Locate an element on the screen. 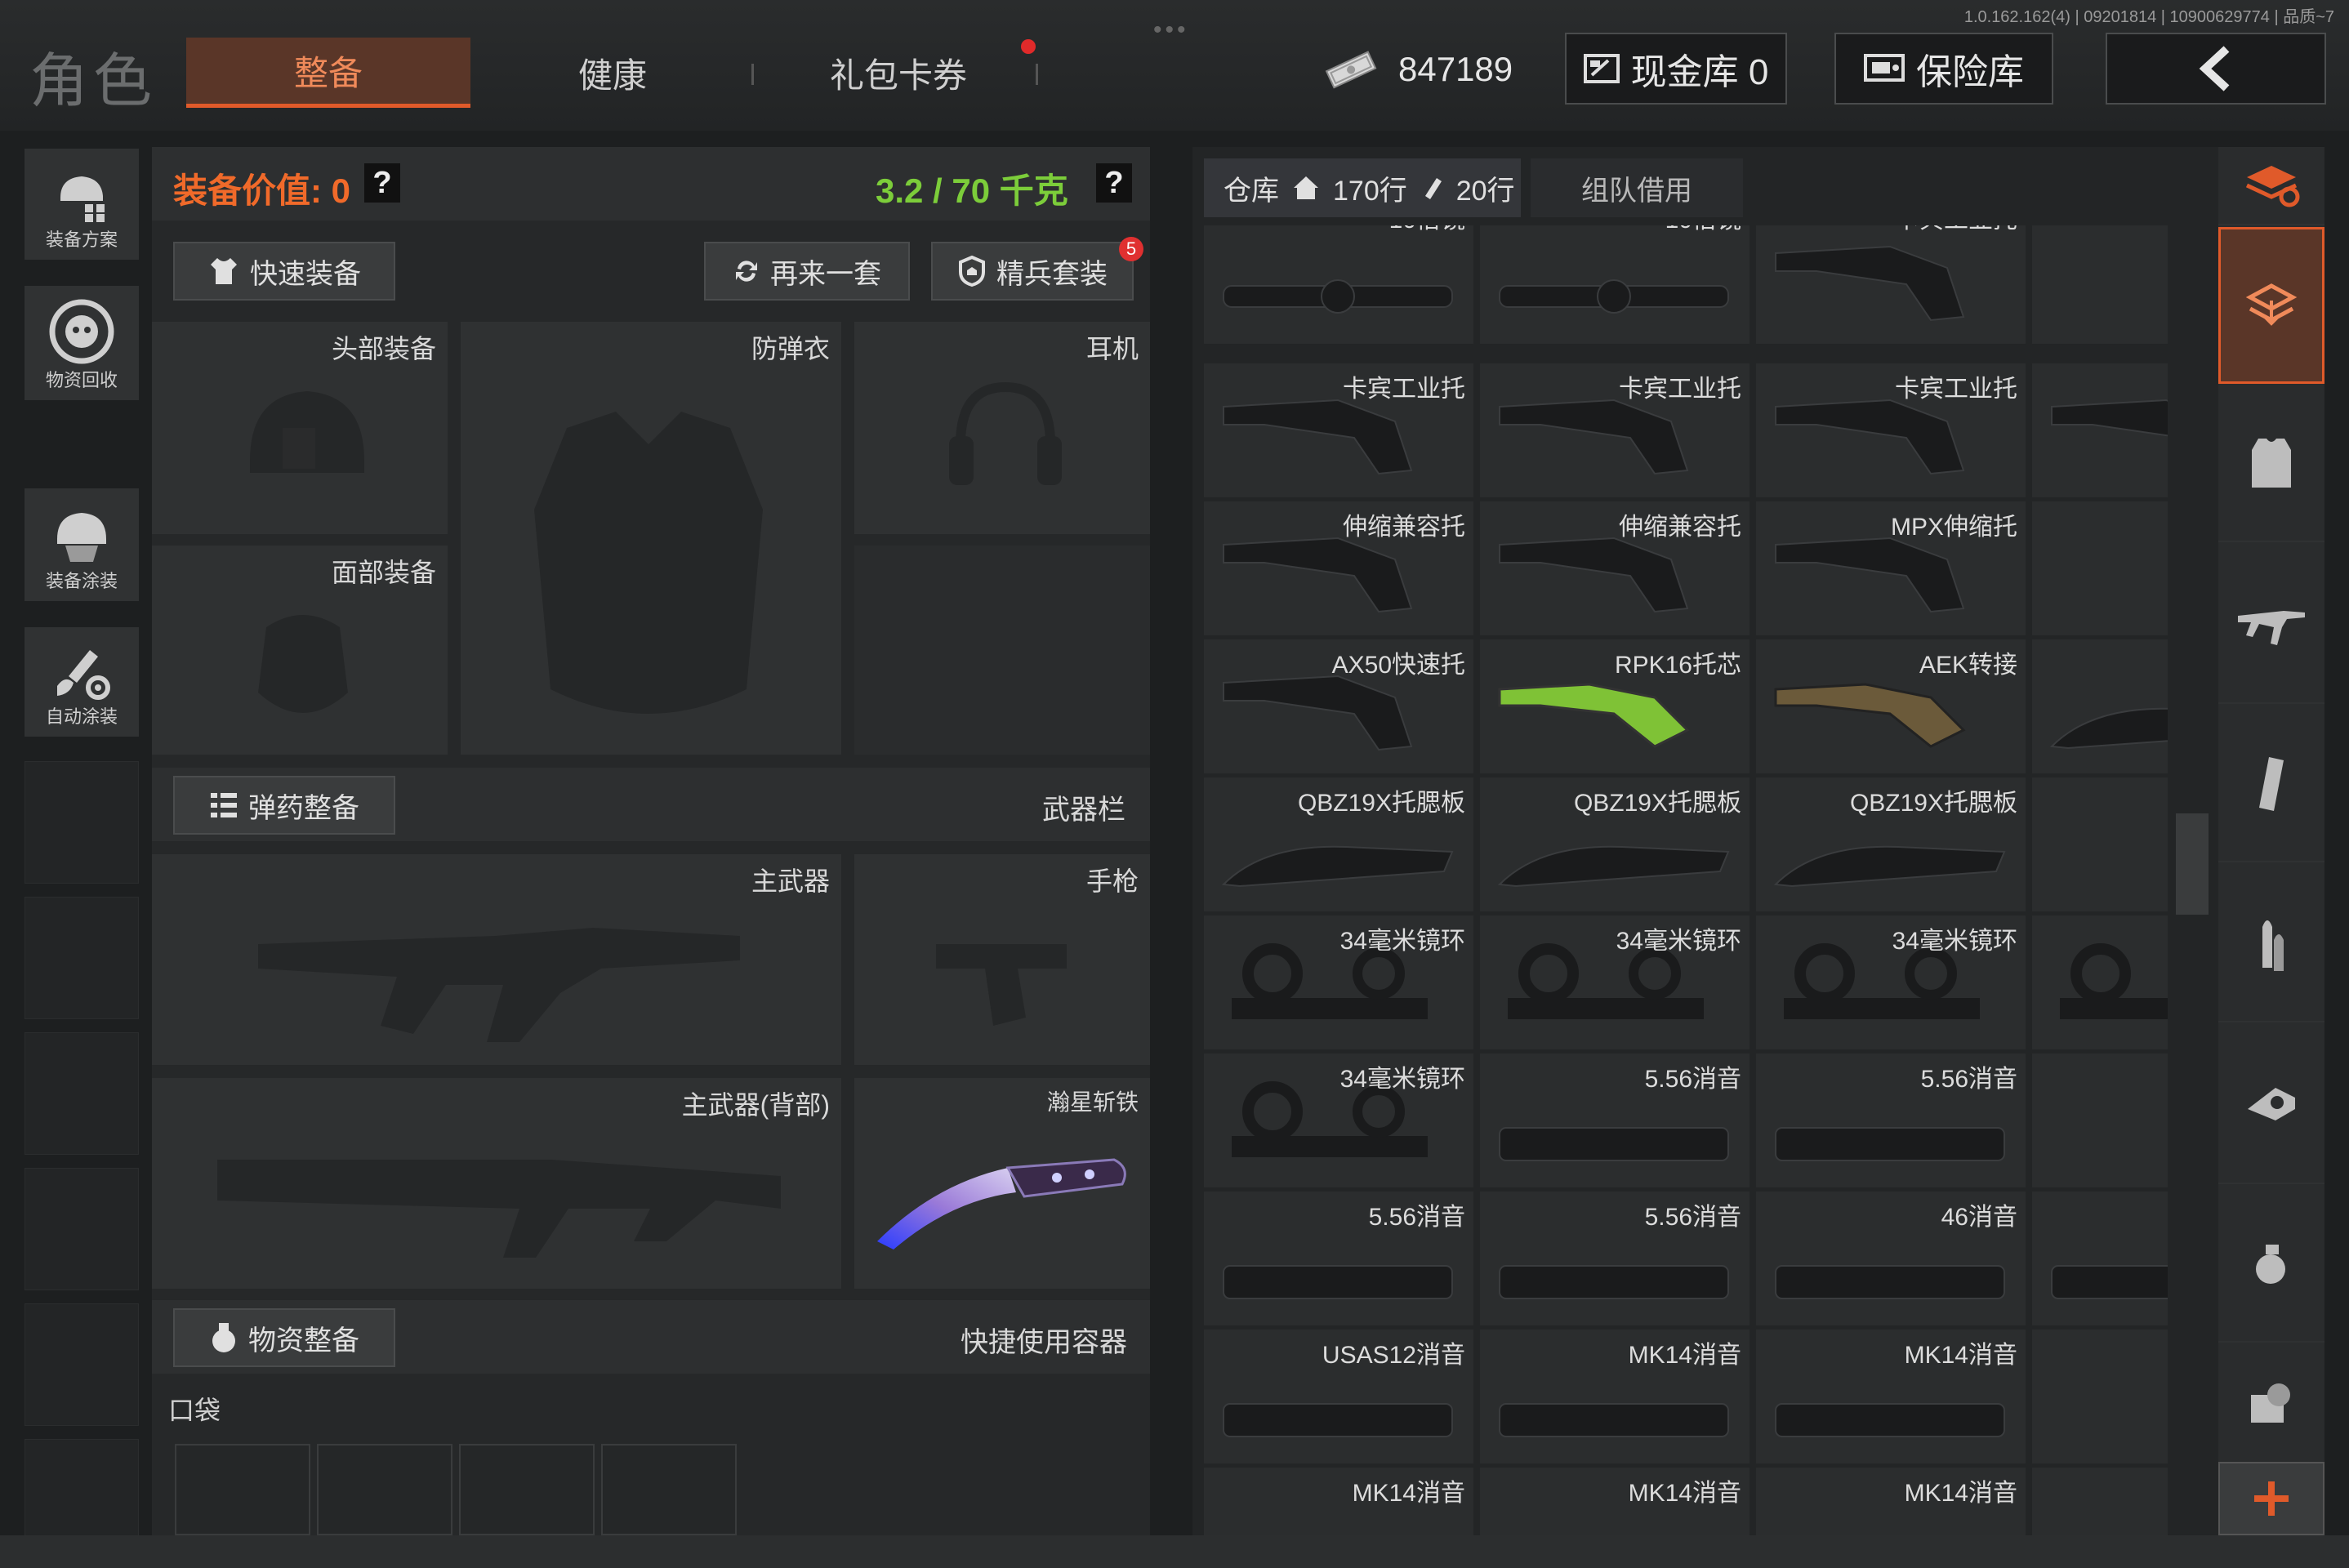  back-button is located at coordinates (2216, 69).